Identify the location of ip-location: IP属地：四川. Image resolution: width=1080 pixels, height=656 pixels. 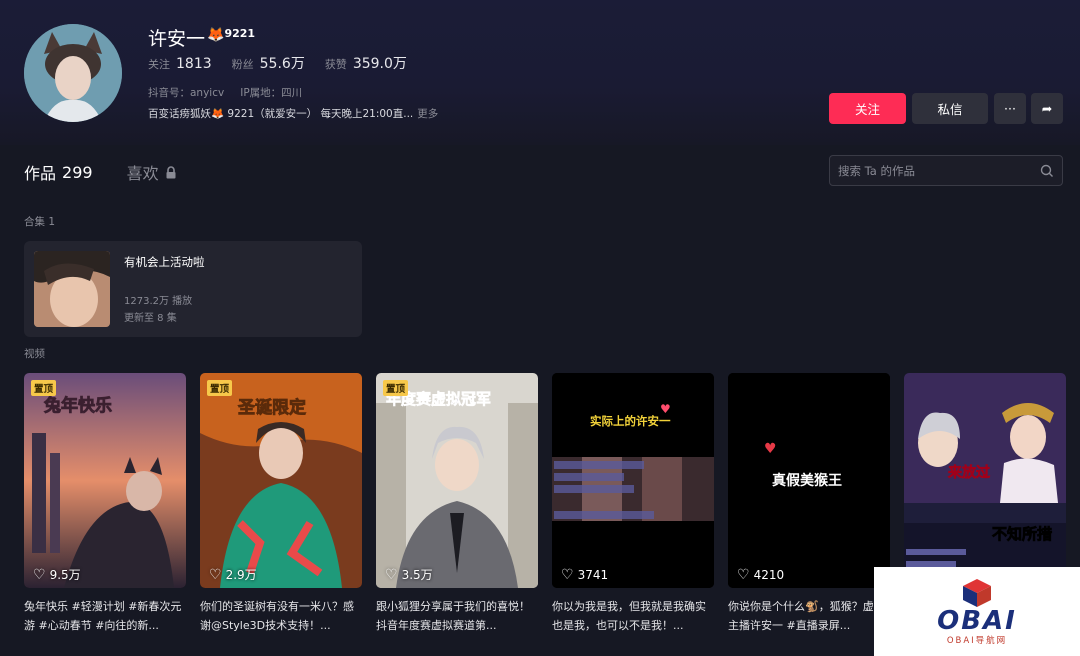
(271, 93).